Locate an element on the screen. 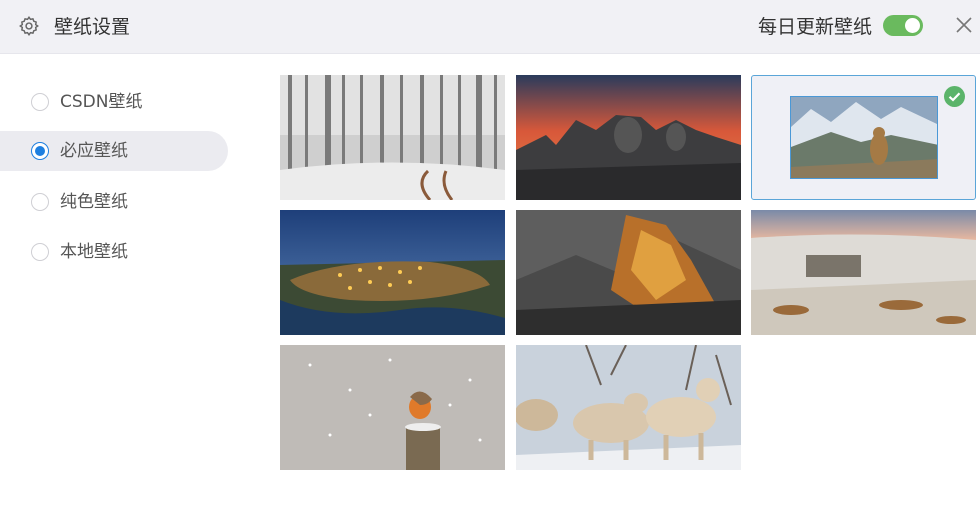  source-option-local: 本地壁纸 is located at coordinates (114, 252).